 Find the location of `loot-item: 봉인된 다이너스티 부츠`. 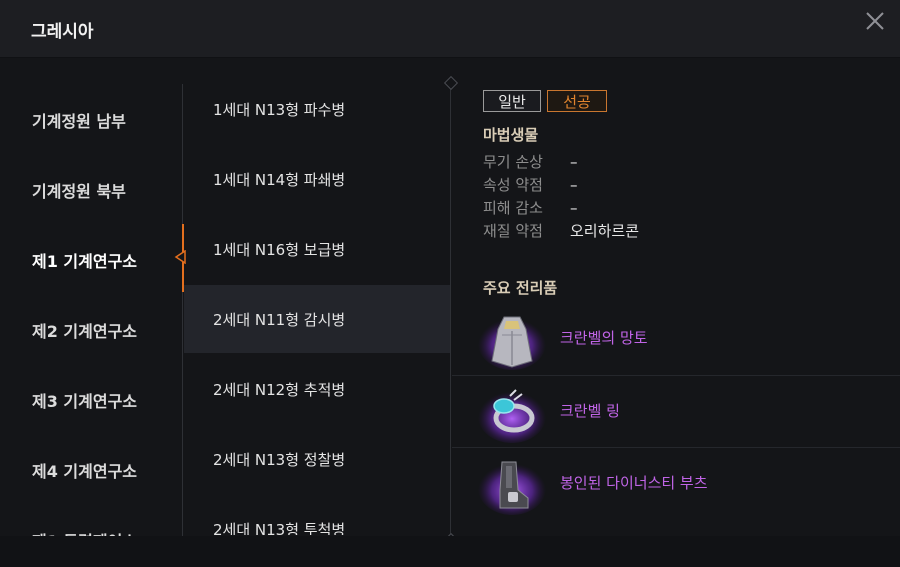

loot-item: 봉인된 다이너스티 부츠 is located at coordinates (676, 483).